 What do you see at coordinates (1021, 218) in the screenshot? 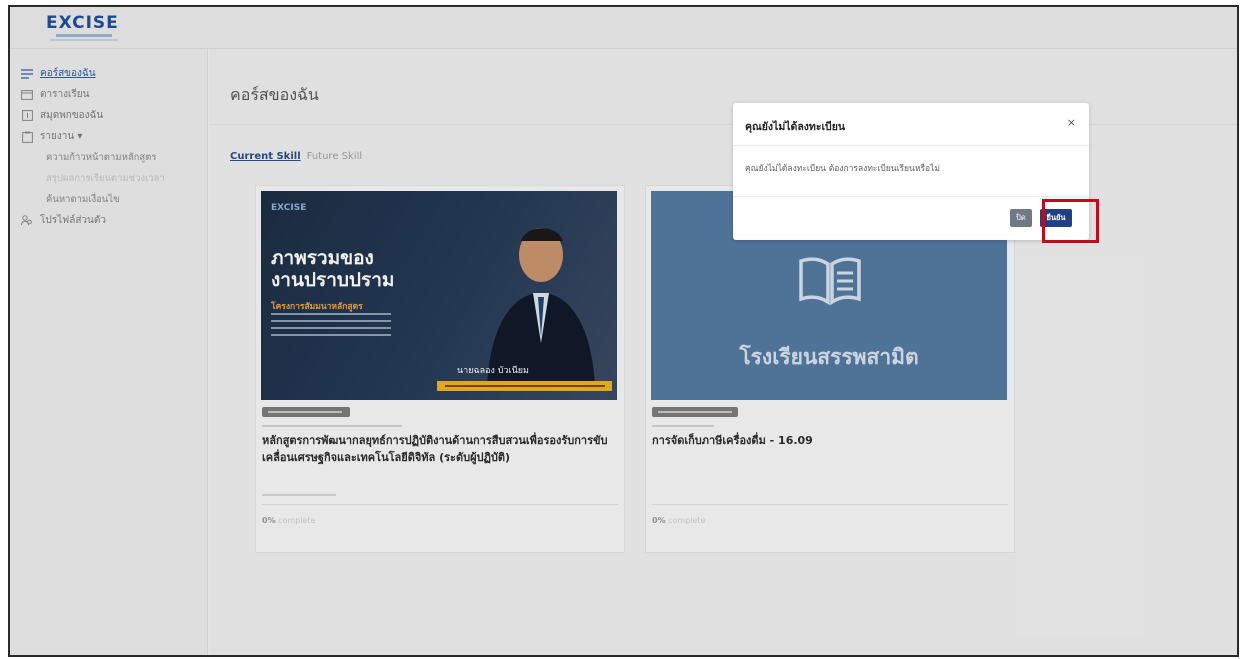
I see `modal-close-button: ปิด` at bounding box center [1021, 218].